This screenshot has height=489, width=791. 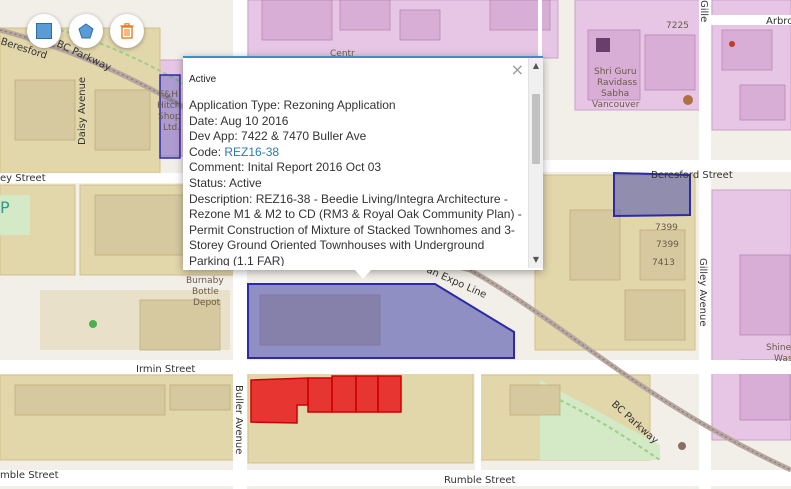 I want to click on temple-icon, so click(x=603, y=45).